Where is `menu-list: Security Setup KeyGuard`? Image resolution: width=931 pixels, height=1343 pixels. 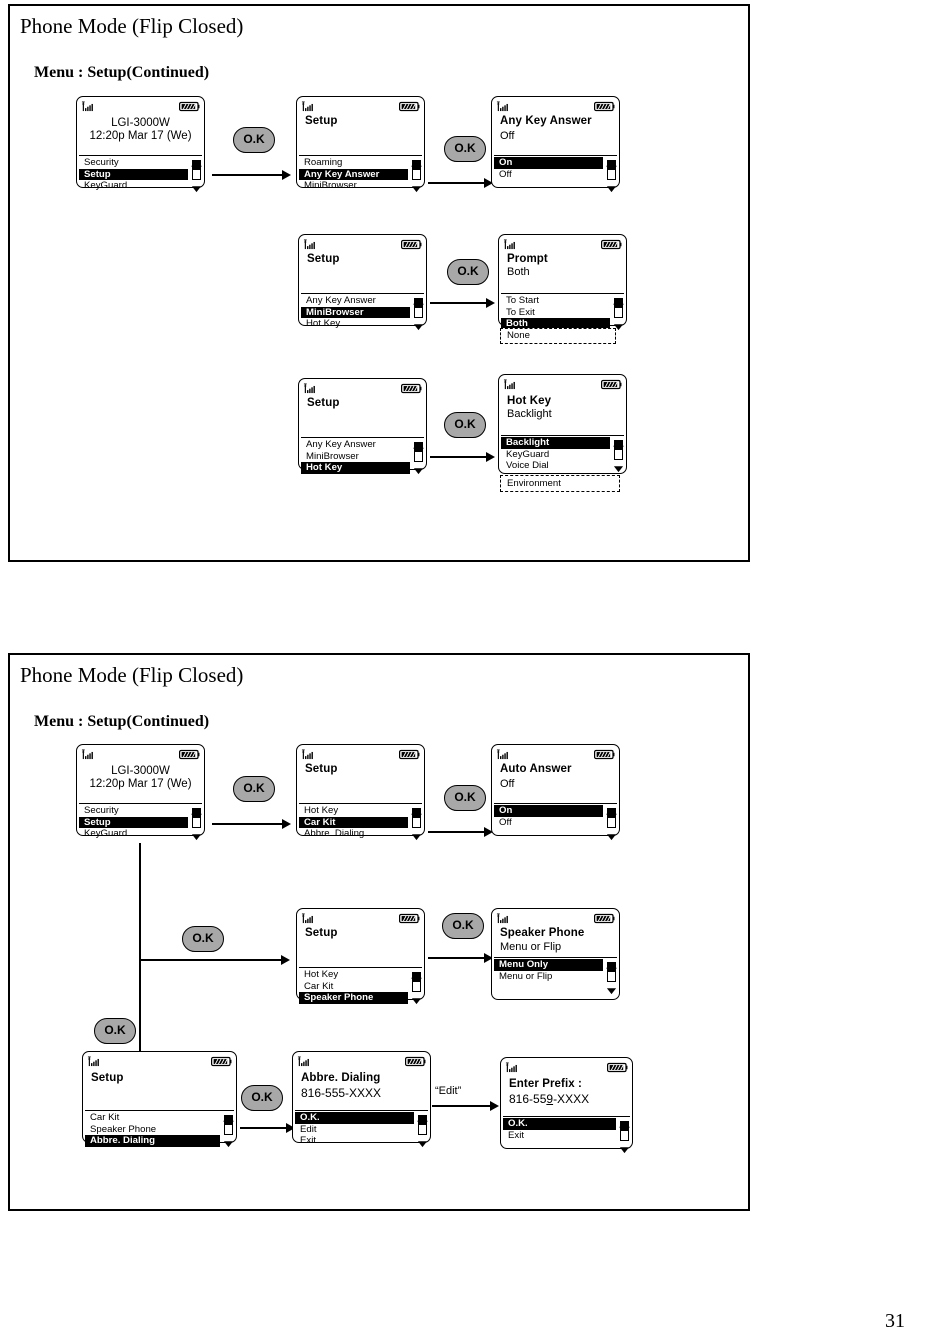
menu-list: Security Setup KeyGuard is located at coordinates (133, 174).